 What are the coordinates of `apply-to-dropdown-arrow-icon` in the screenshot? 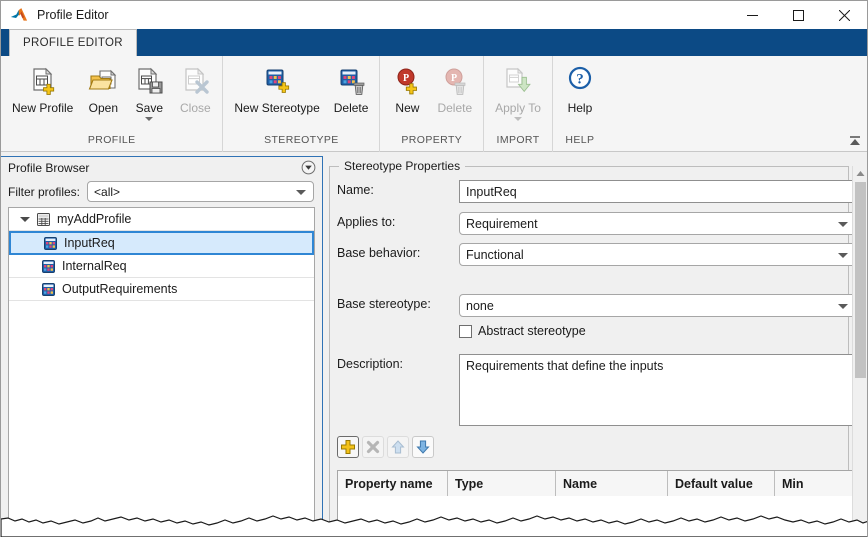 It's located at (518, 119).